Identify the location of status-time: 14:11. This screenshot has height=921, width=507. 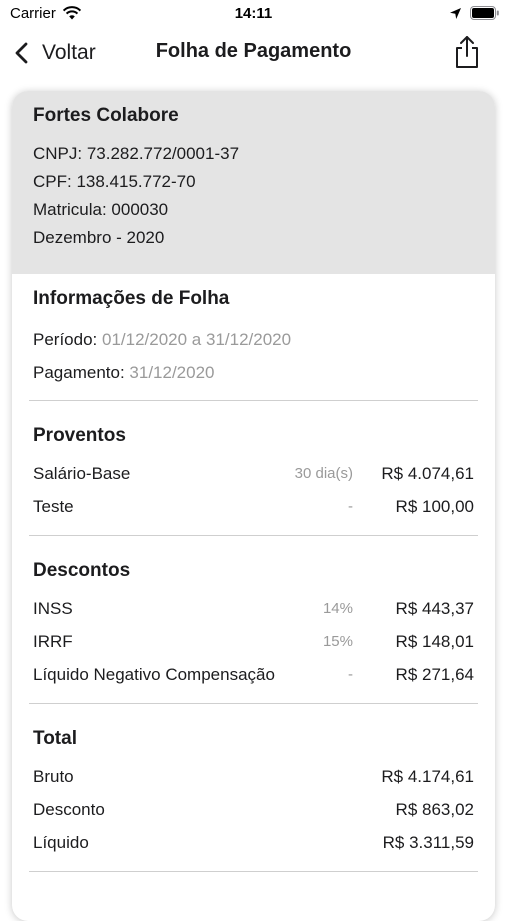
(253, 13).